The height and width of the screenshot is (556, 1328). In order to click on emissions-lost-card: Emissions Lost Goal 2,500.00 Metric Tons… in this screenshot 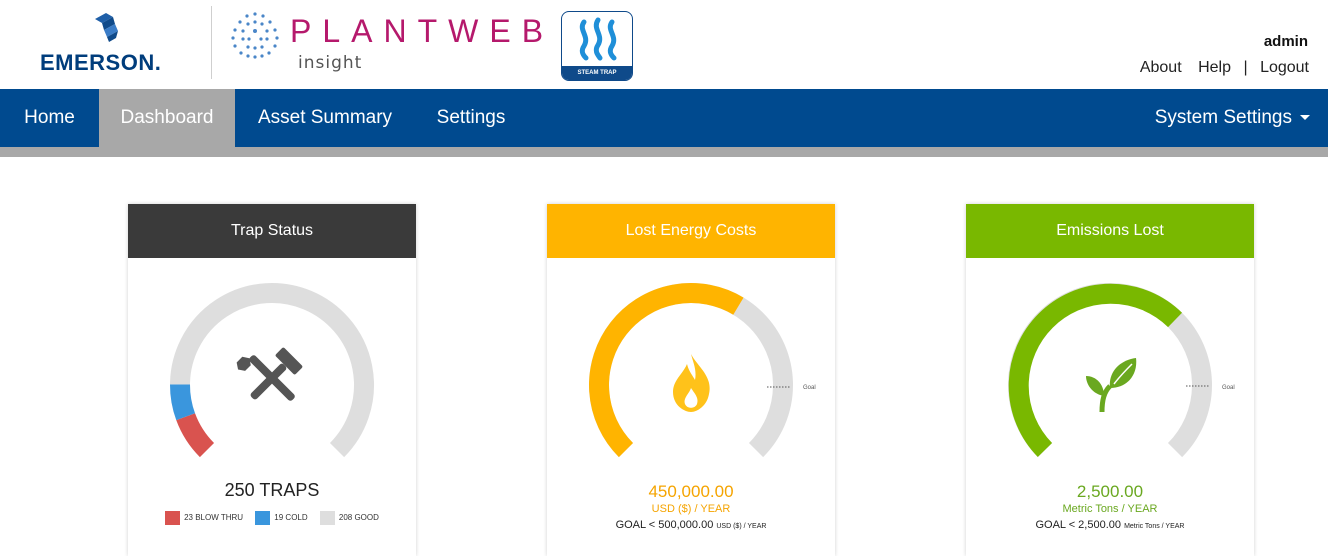, I will do `click(1110, 380)`.